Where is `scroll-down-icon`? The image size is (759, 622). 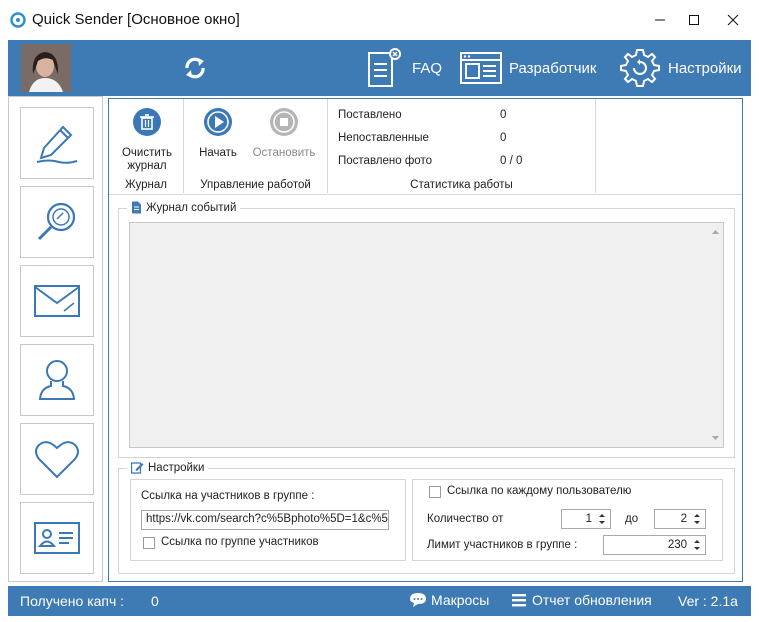
scroll-down-icon is located at coordinates (715, 438).